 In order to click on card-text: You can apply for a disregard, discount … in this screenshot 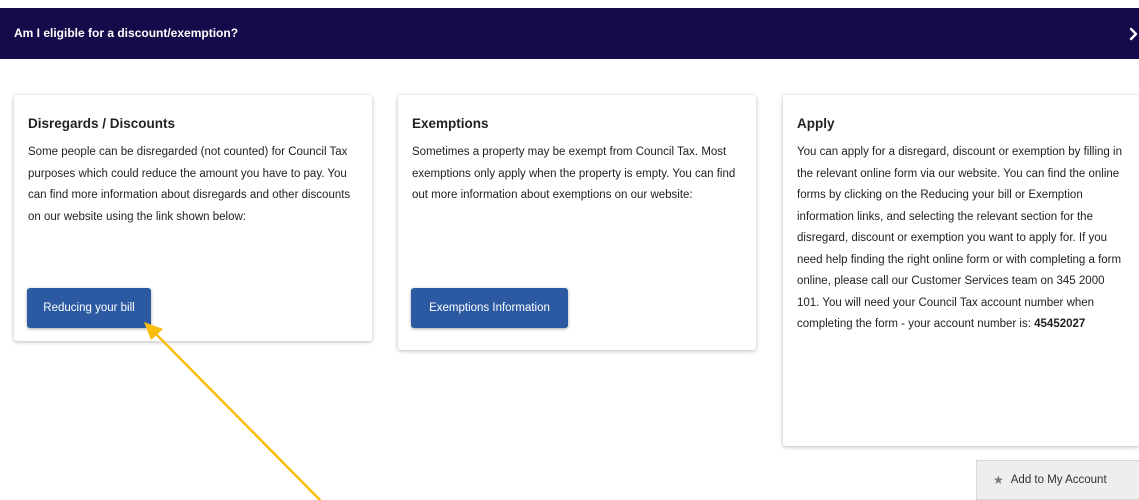, I will do `click(963, 239)`.